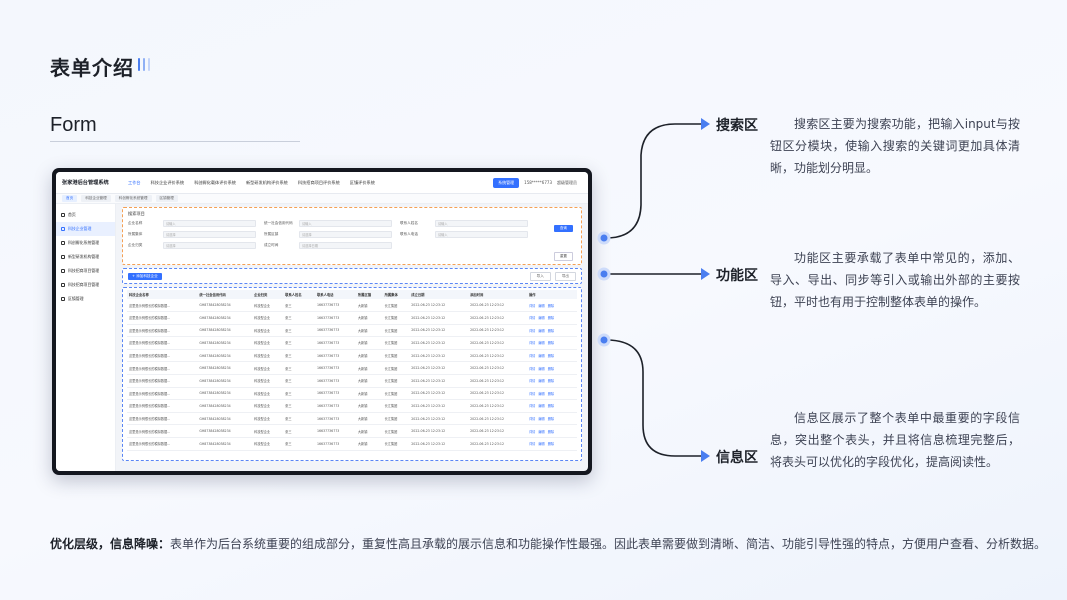 Image resolution: width=1067 pixels, height=600 pixels. What do you see at coordinates (209, 234) in the screenshot?
I see `group-select: 请选择` at bounding box center [209, 234].